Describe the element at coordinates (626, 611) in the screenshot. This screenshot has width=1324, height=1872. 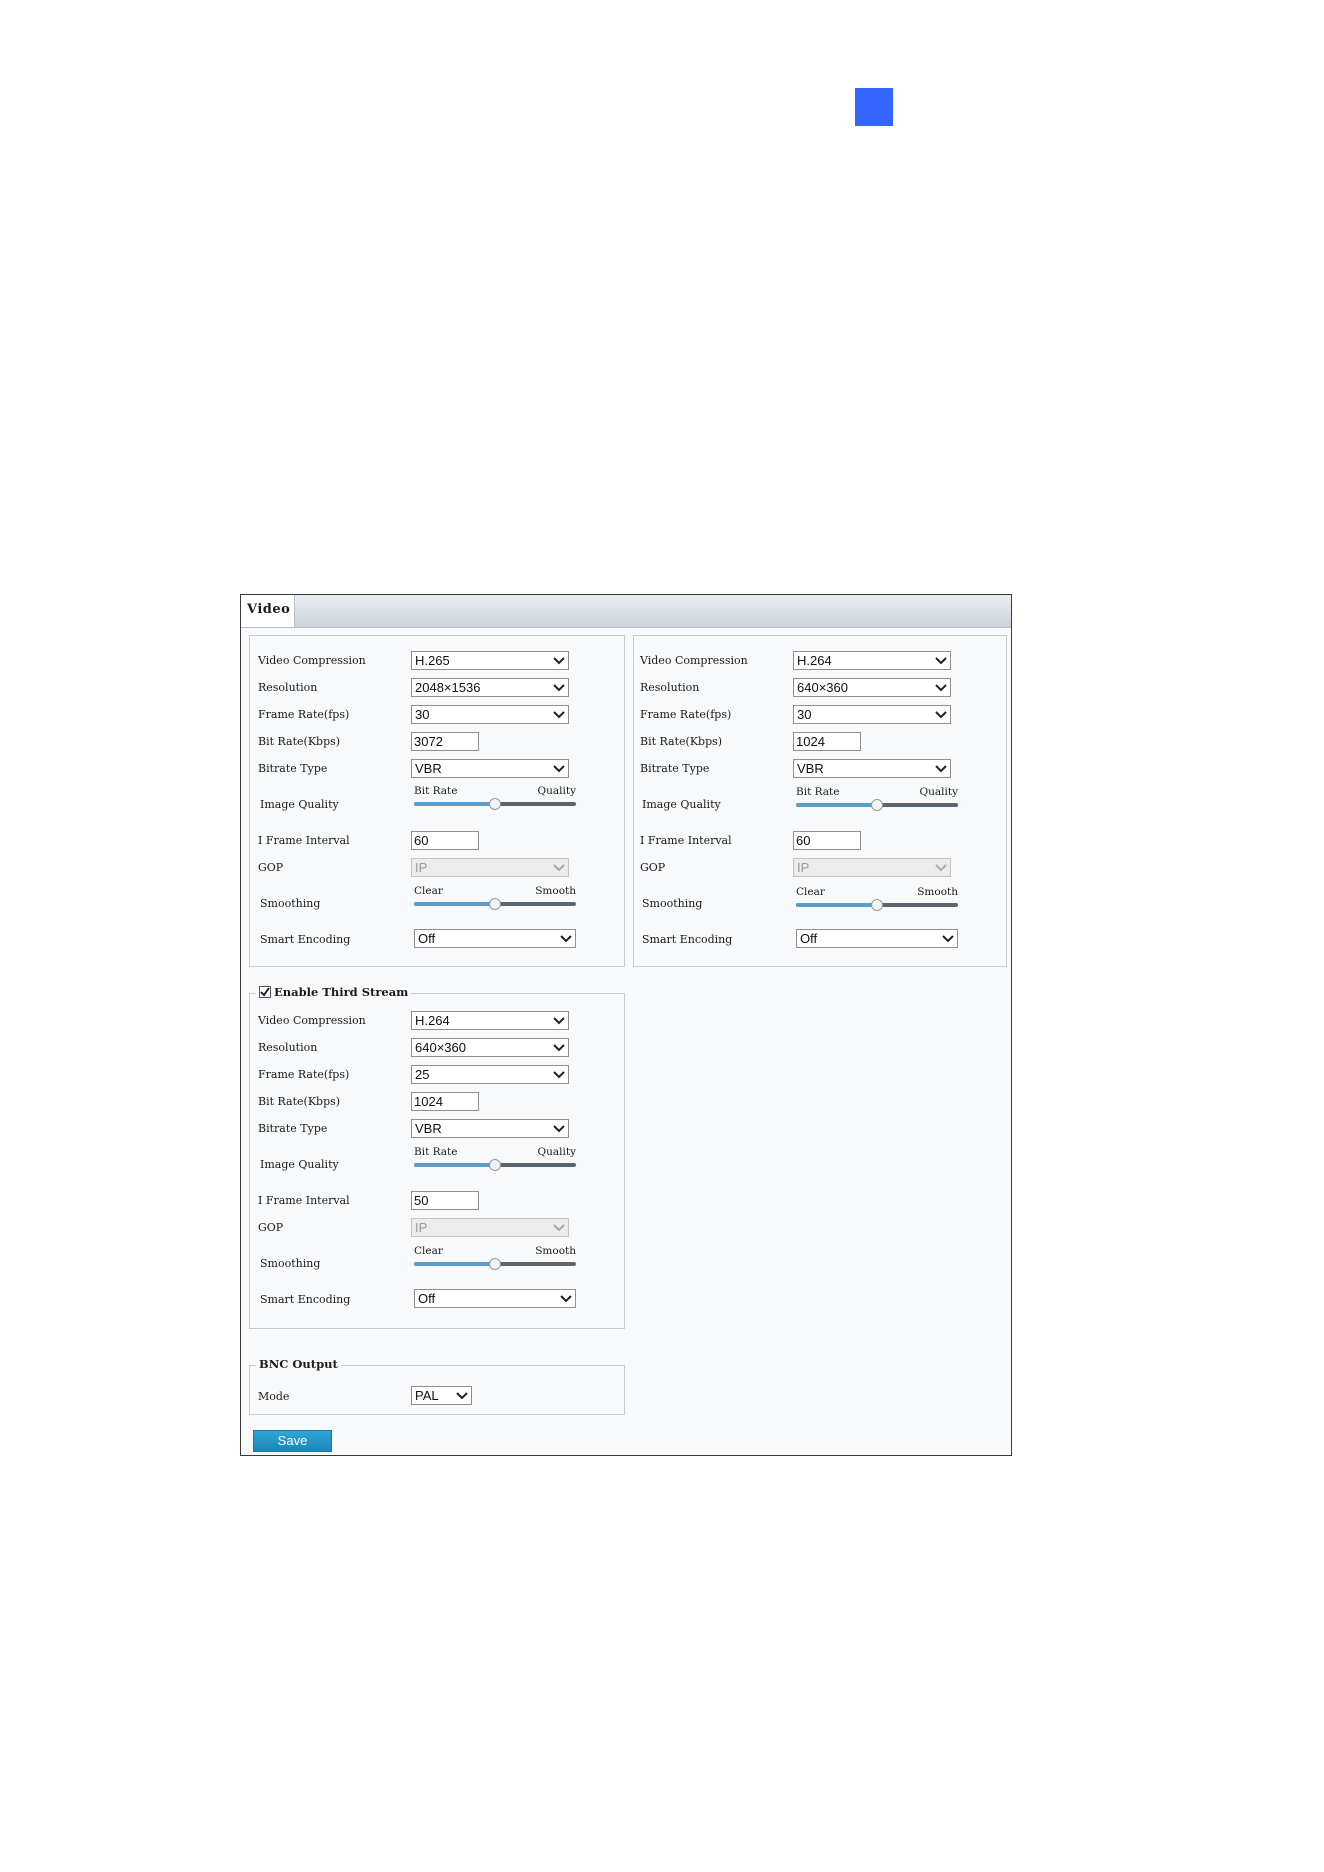
I see `tab-bar: Video` at that location.